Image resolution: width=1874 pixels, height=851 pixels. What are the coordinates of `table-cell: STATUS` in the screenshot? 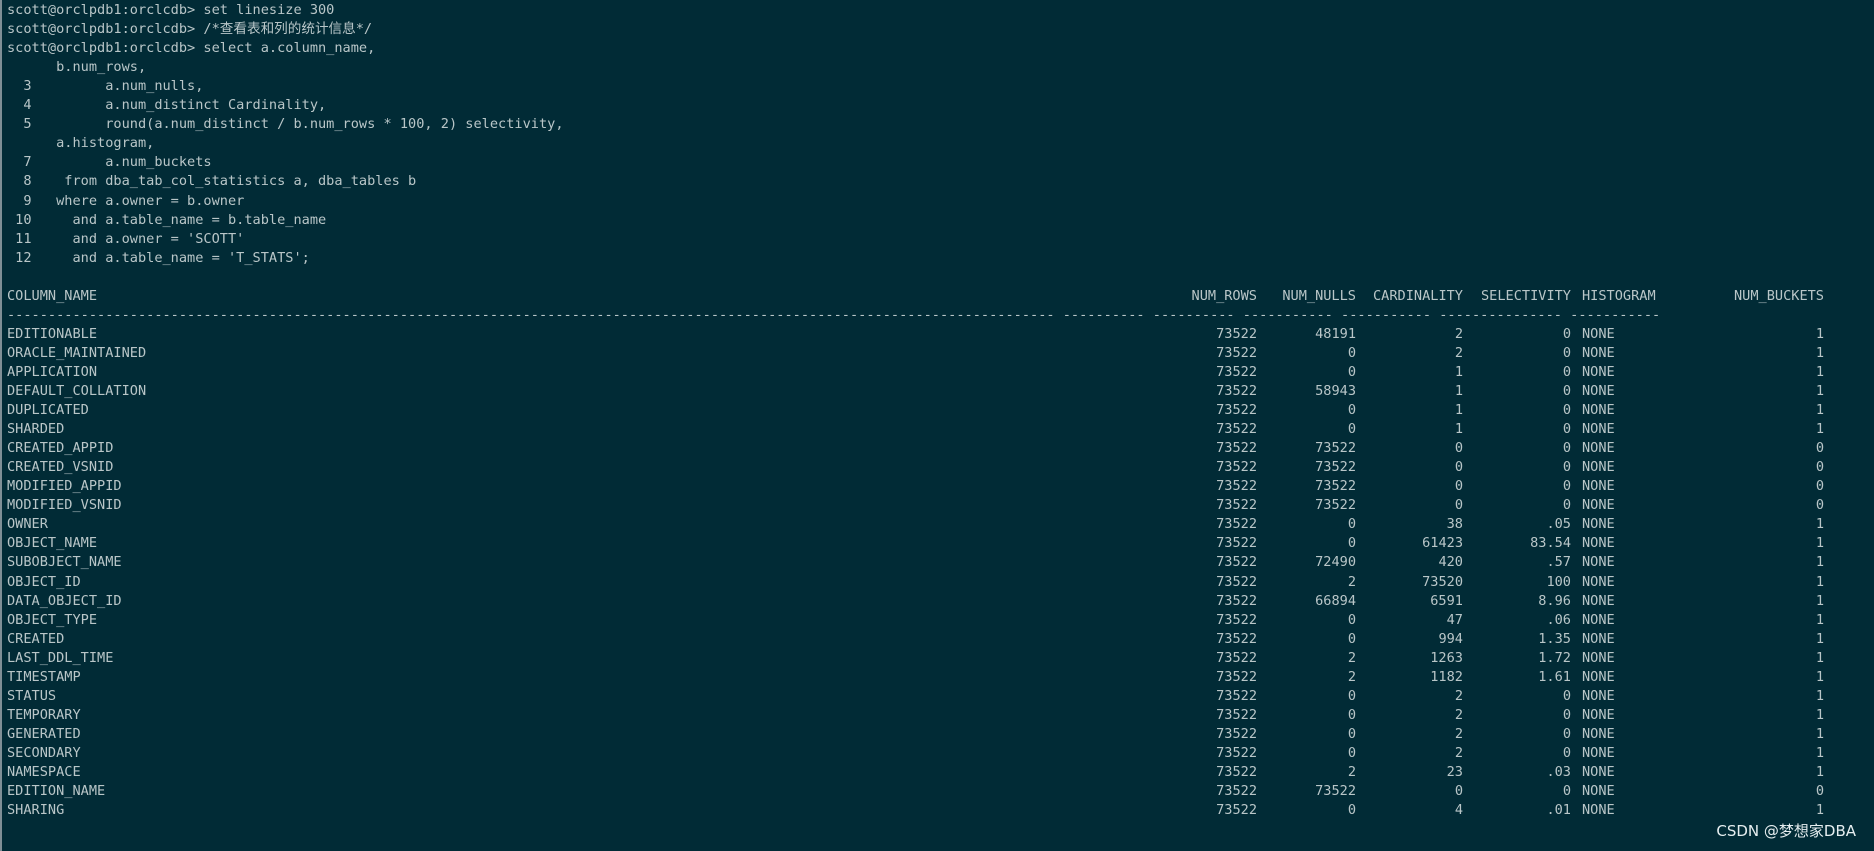 It's located at (32, 695).